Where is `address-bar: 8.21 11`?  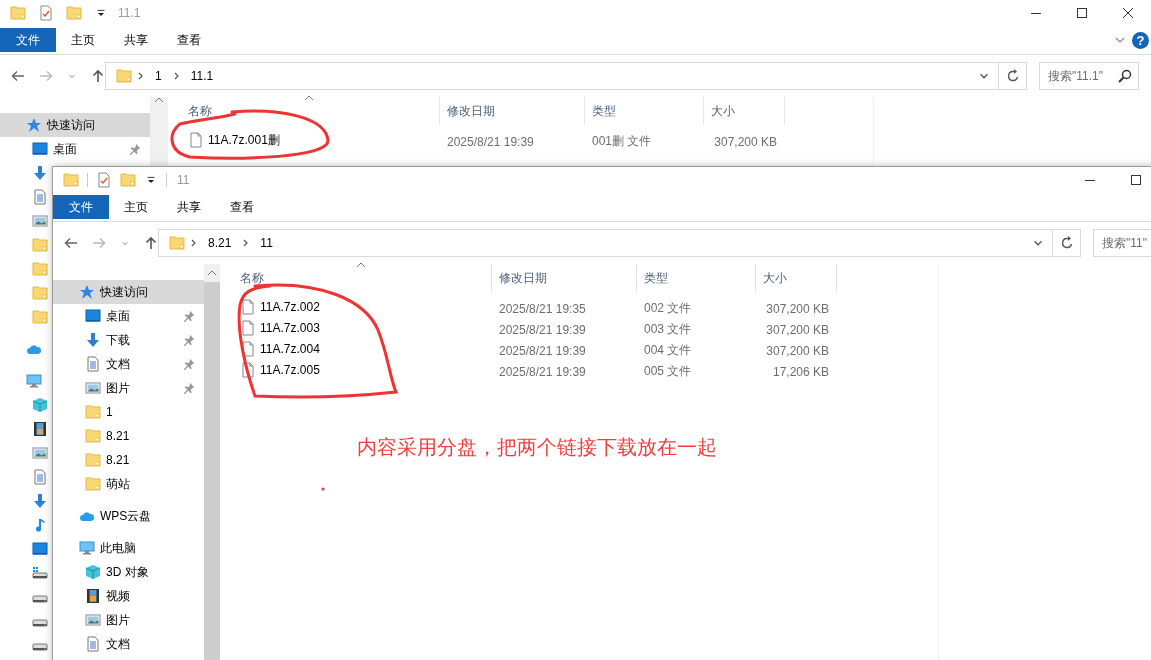 address-bar: 8.21 11 is located at coordinates (605, 243).